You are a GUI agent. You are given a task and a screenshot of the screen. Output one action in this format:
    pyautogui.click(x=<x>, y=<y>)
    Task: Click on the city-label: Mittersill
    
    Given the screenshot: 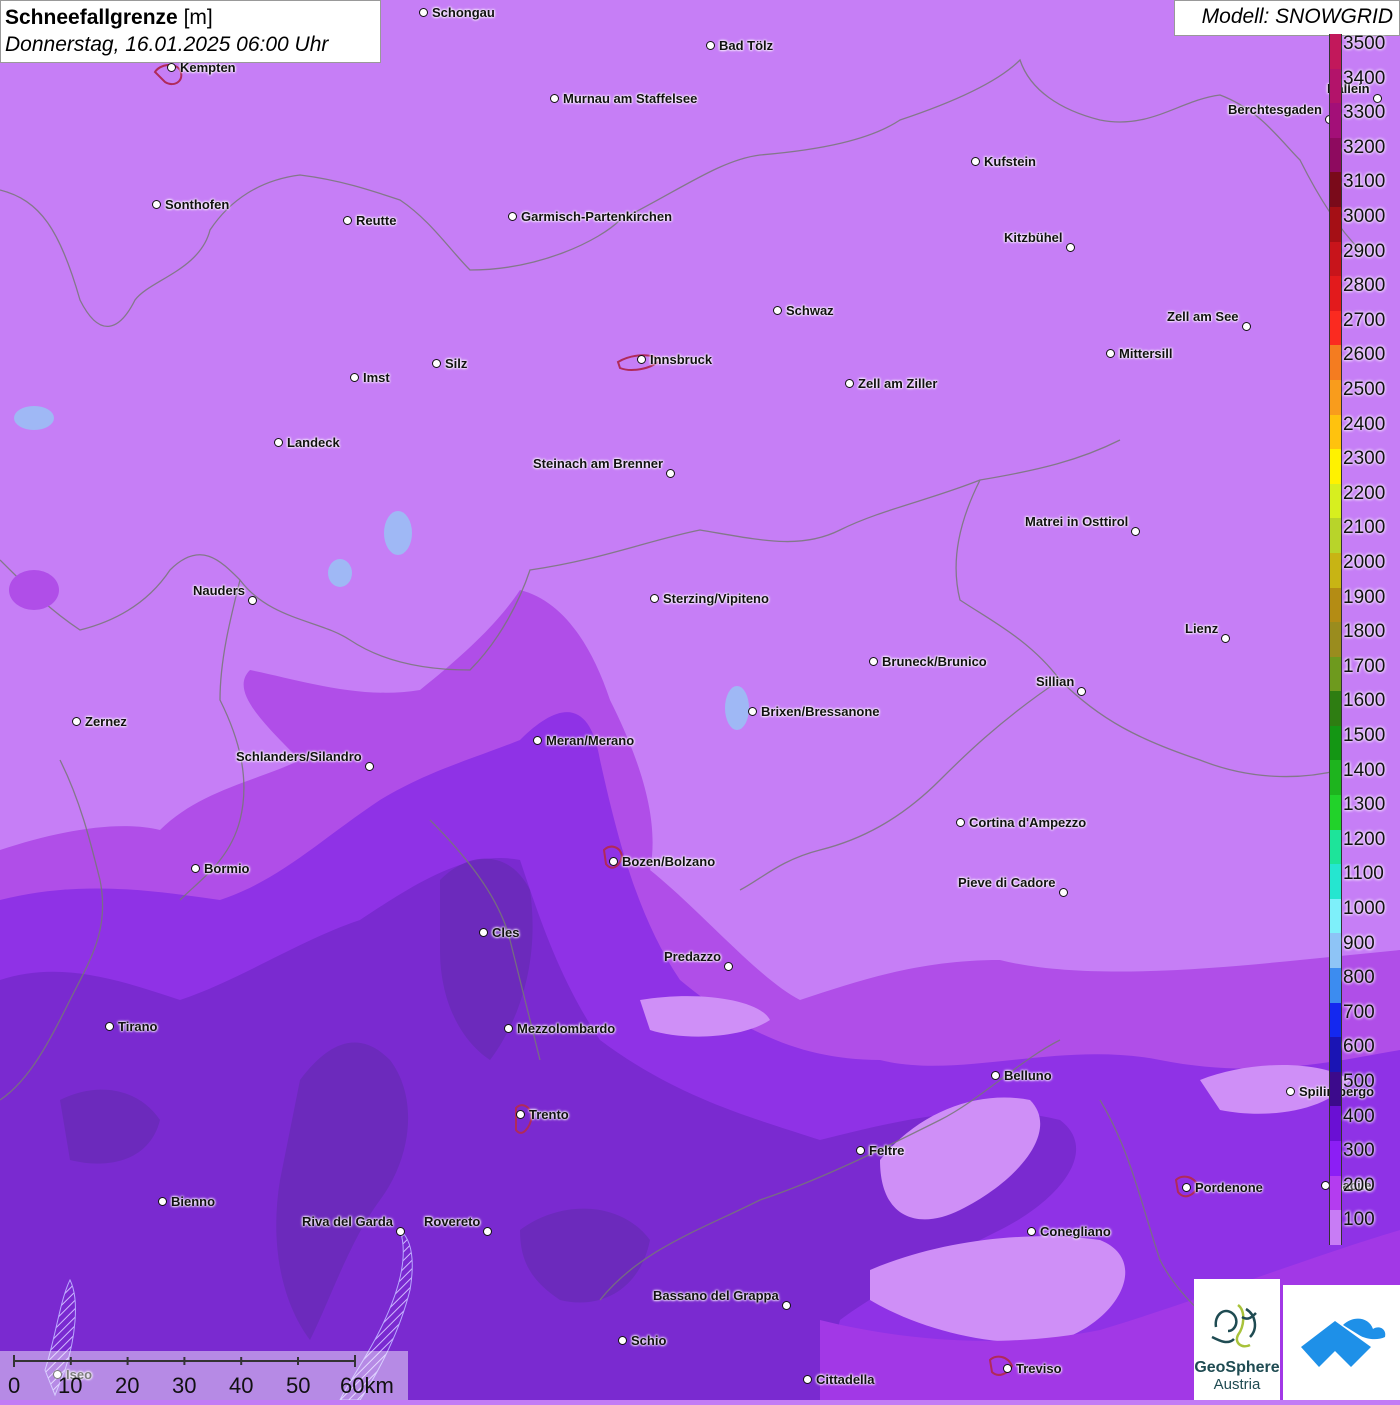 What is the action you would take?
    pyautogui.click(x=1146, y=353)
    